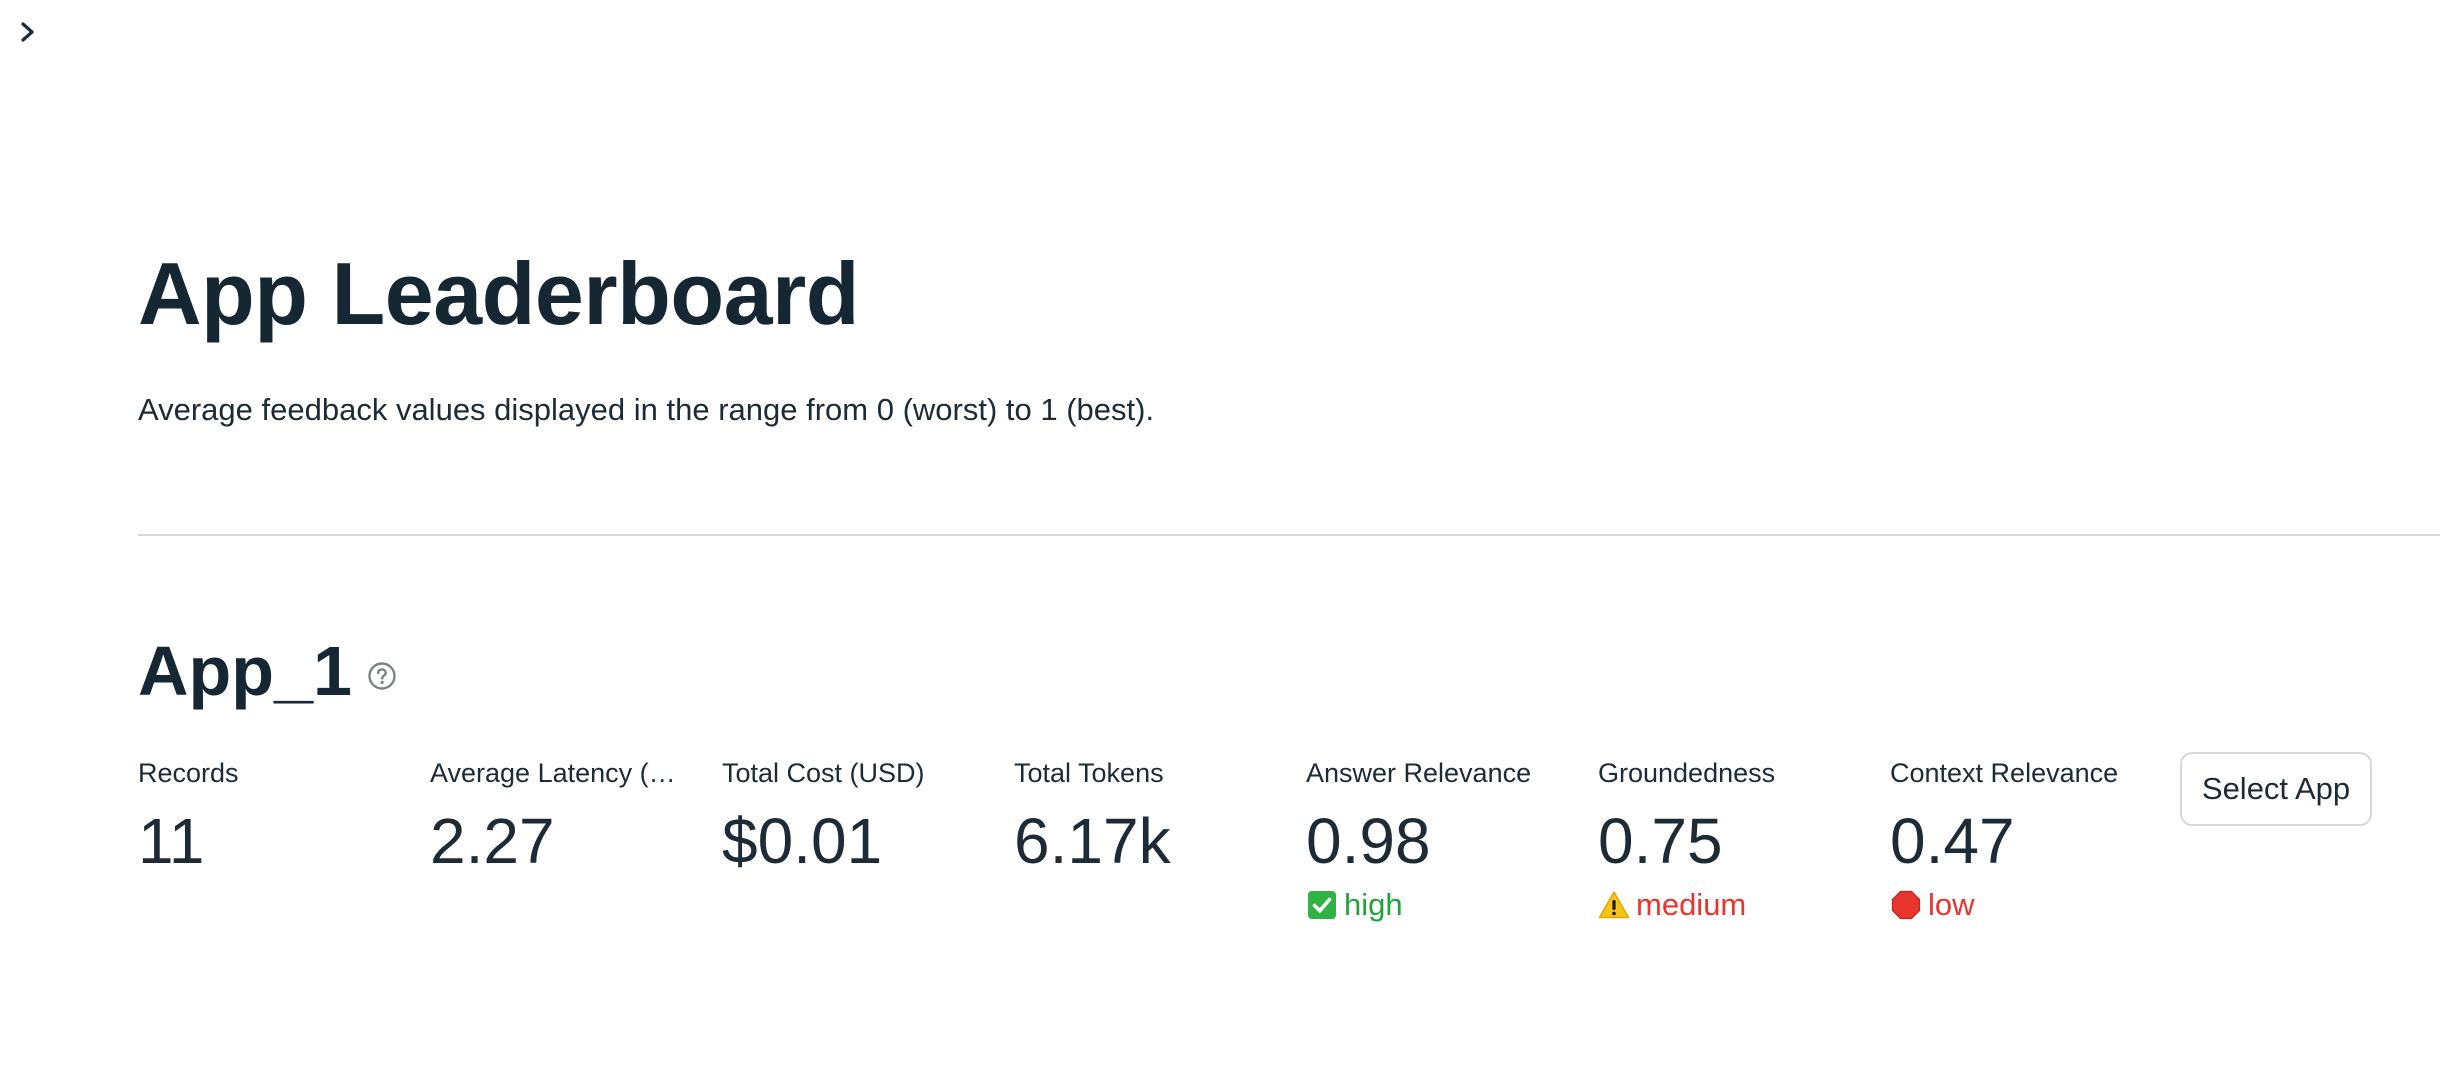 Image resolution: width=2456 pixels, height=1086 pixels. What do you see at coordinates (382, 676) in the screenshot?
I see `question-circle-icon` at bounding box center [382, 676].